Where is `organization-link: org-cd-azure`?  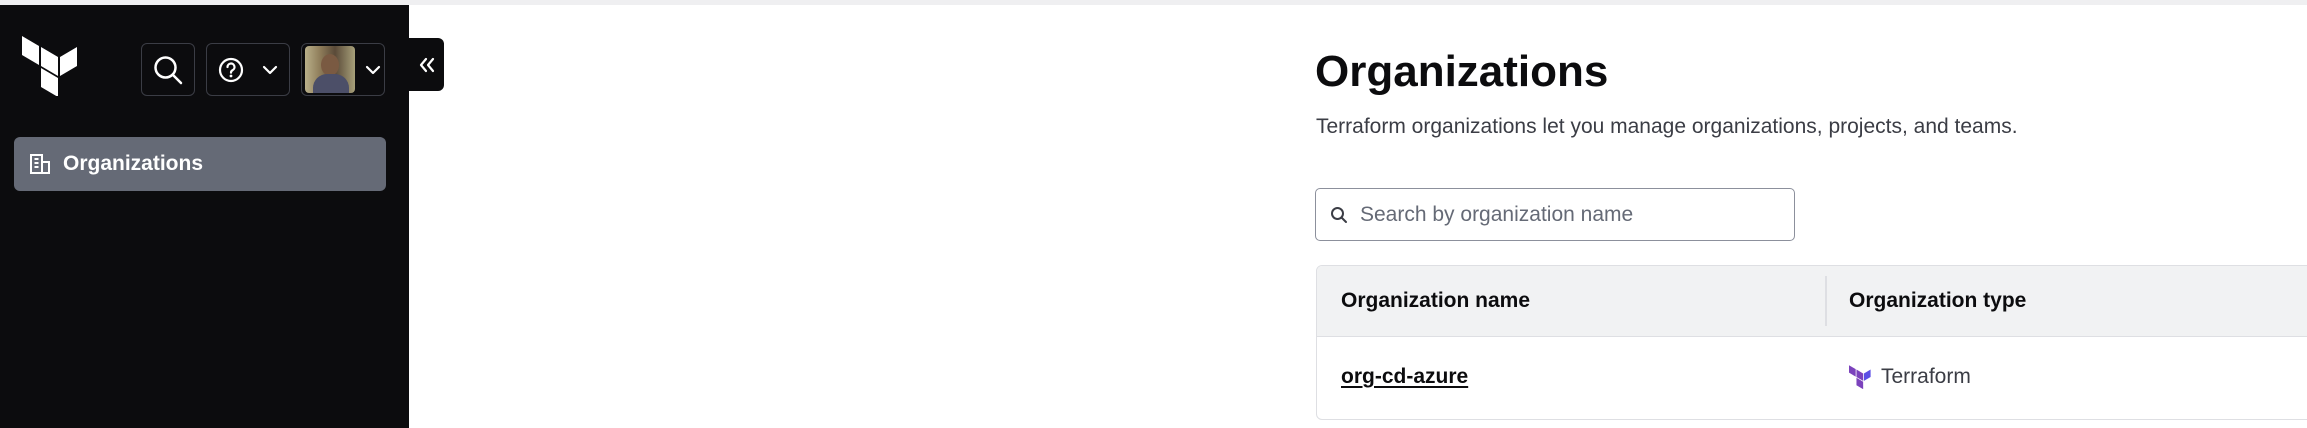
organization-link: org-cd-azure is located at coordinates (1404, 377).